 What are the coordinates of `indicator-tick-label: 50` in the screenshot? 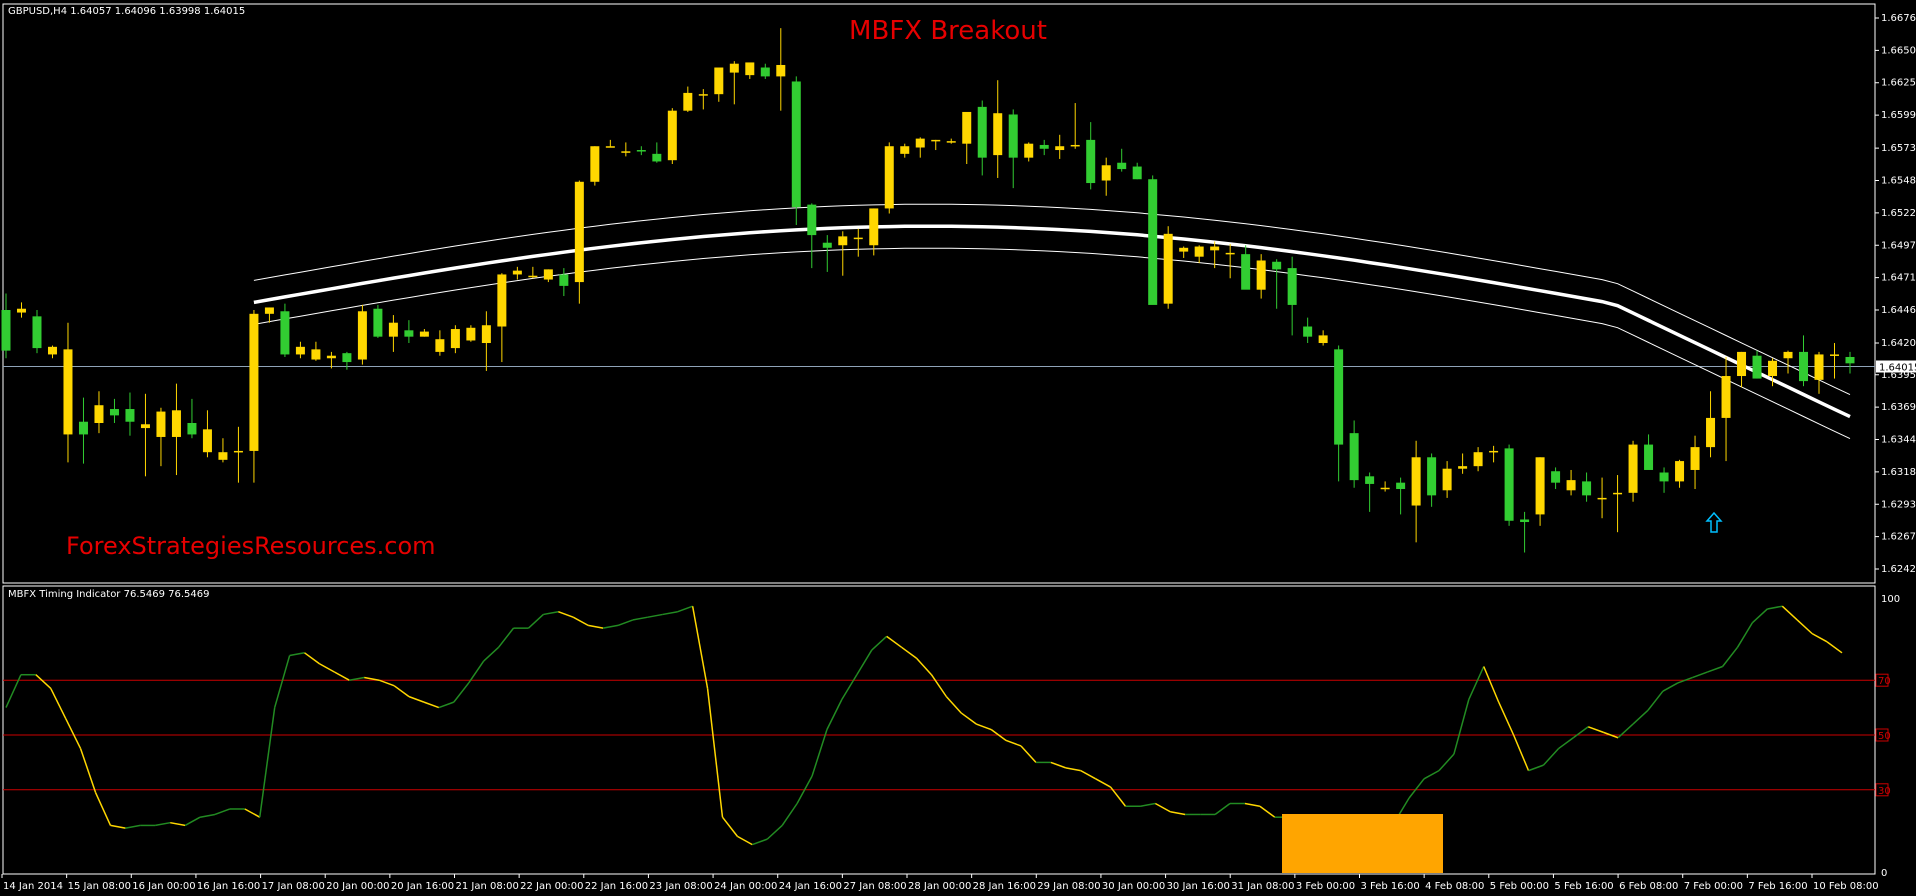 It's located at (1884, 736).